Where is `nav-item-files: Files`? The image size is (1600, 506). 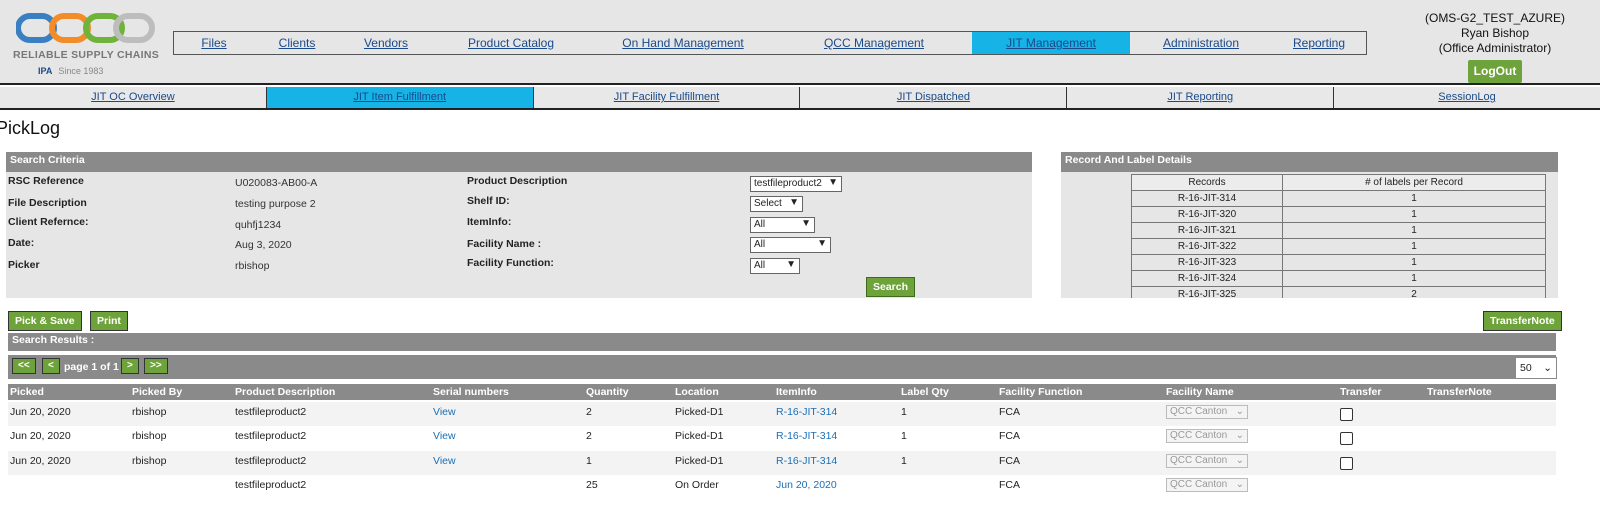
nav-item-files: Files is located at coordinates (214, 43).